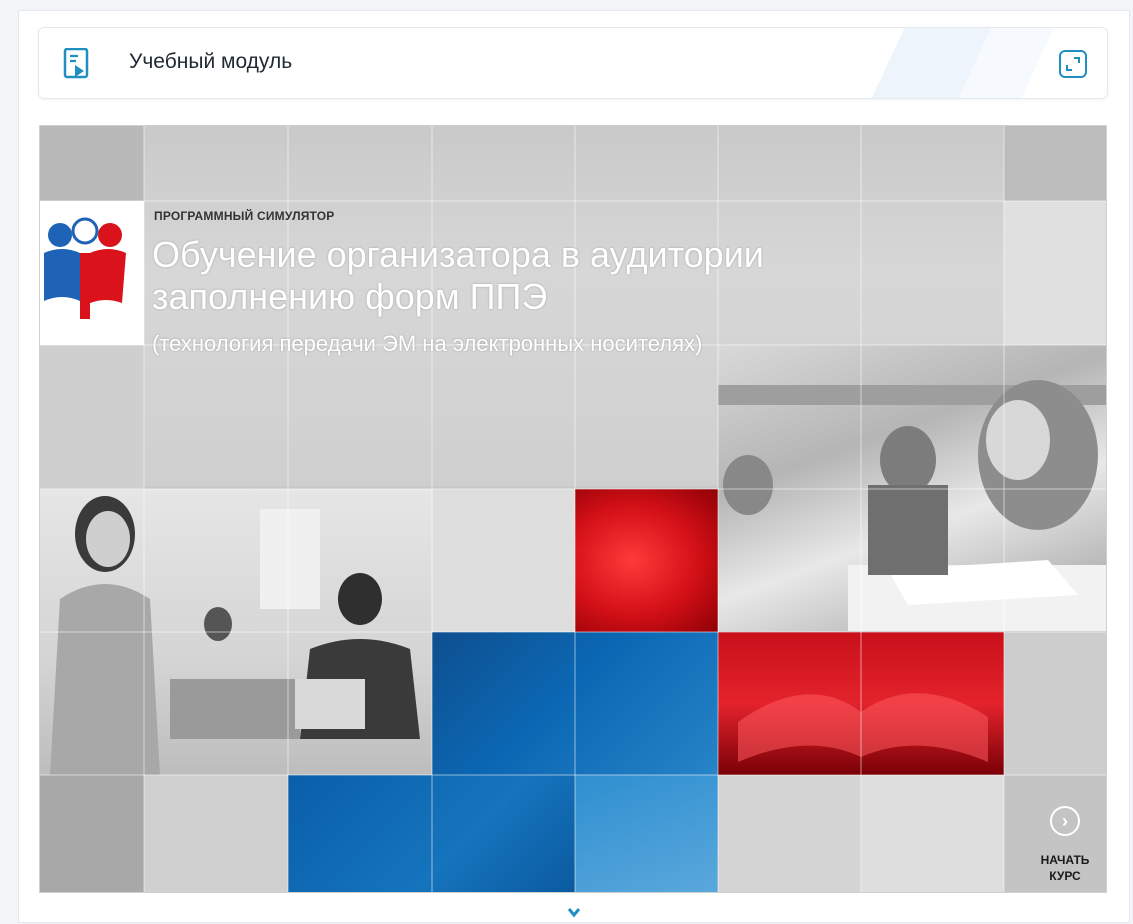  I want to click on teacher-photo, so click(236, 632).